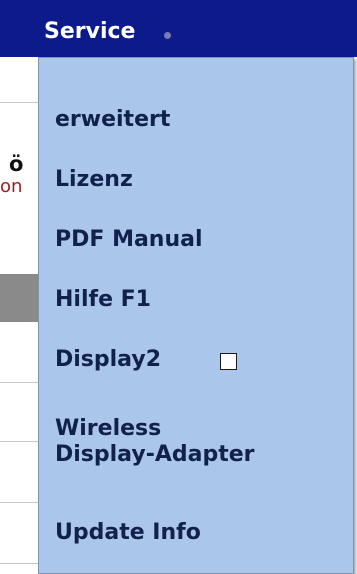 This screenshot has height=574, width=357. What do you see at coordinates (108, 360) in the screenshot?
I see `menu-item-display2: Display2` at bounding box center [108, 360].